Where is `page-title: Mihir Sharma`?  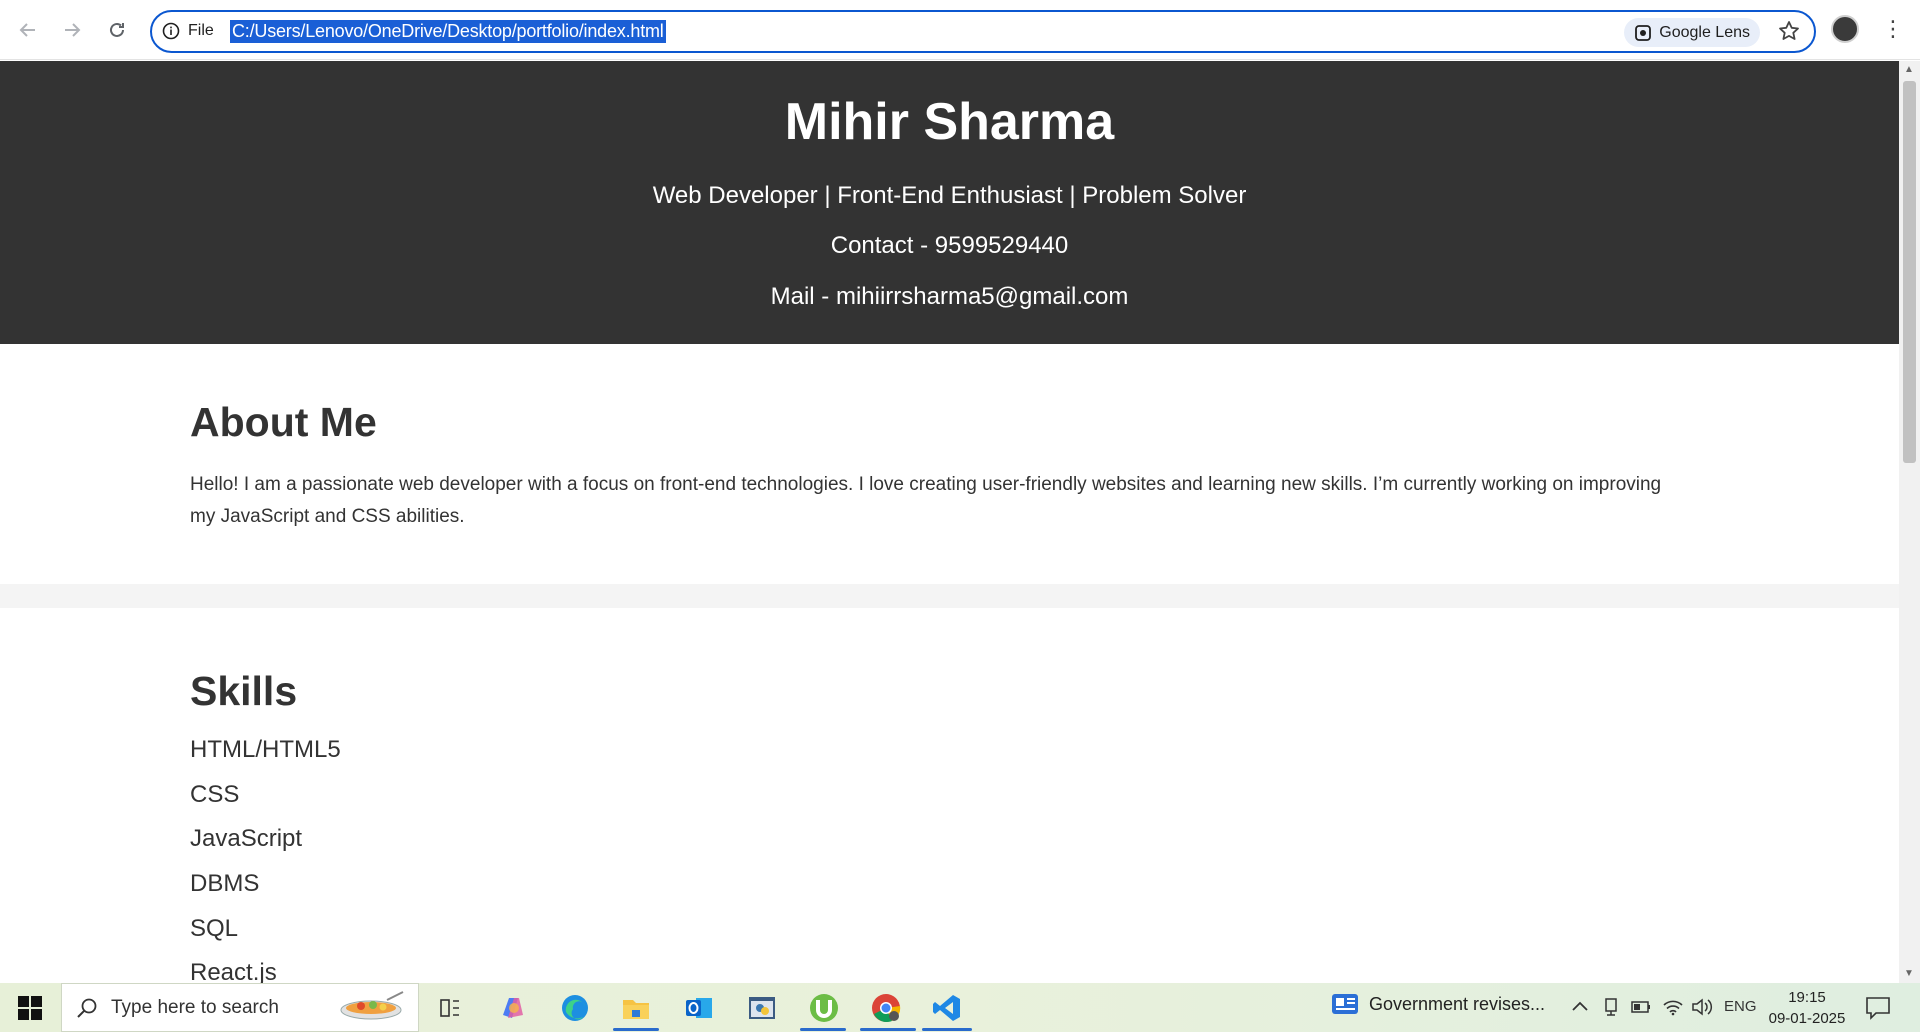
page-title: Mihir Sharma is located at coordinates (949, 122).